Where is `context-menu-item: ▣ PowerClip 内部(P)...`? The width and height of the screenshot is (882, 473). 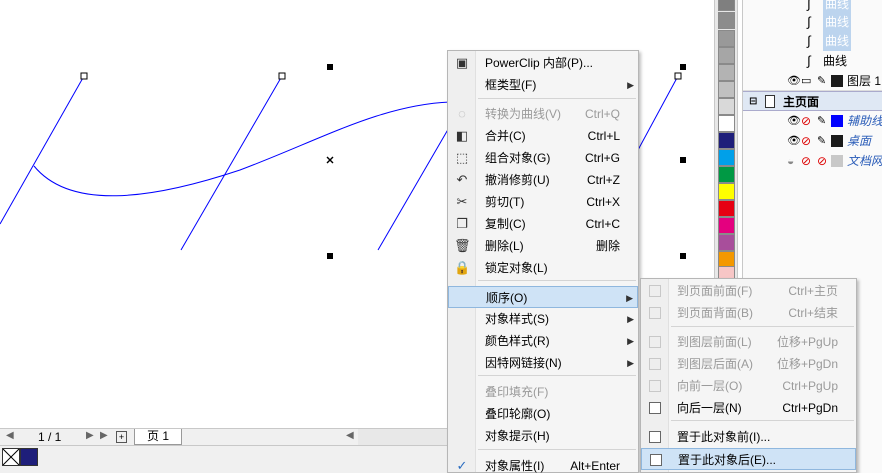
context-menu-item: ▣ PowerClip 内部(P)... is located at coordinates (543, 63).